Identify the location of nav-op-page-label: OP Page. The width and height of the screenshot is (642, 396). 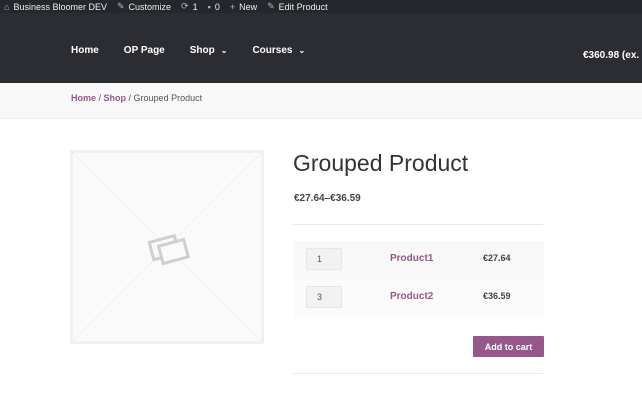
(144, 50).